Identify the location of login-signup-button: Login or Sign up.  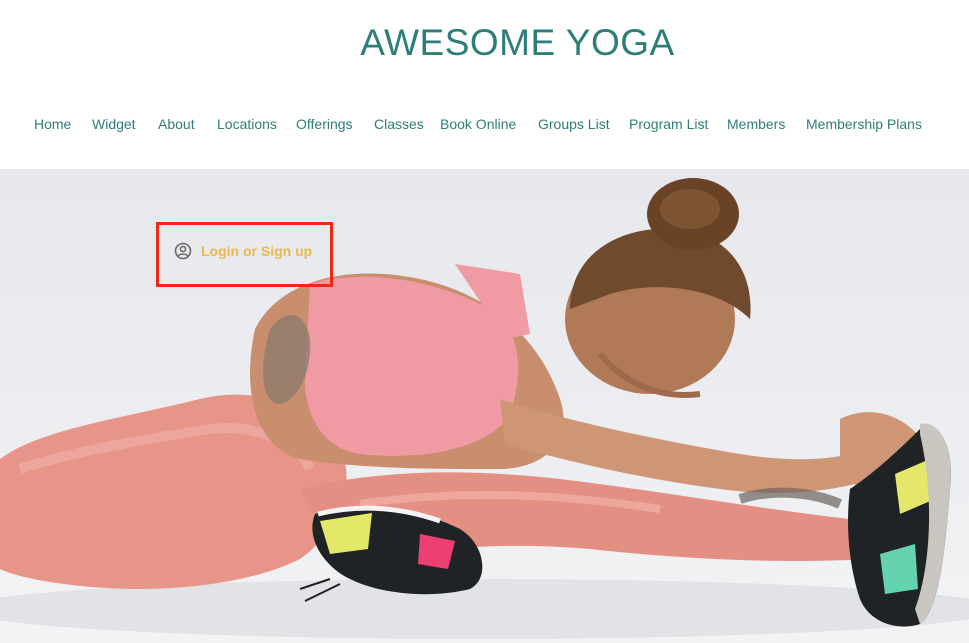
(243, 251).